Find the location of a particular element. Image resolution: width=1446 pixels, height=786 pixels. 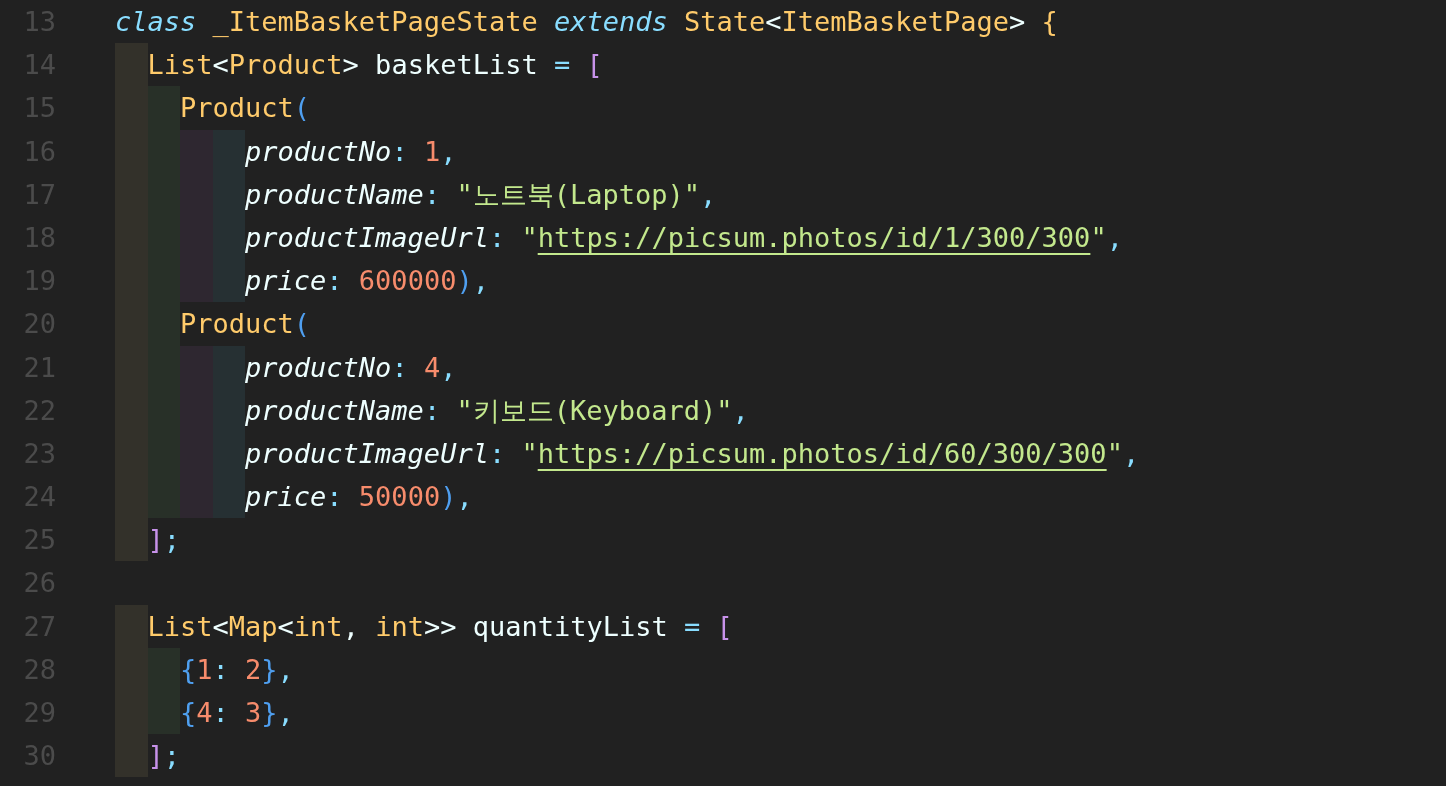

code-line: {1: 2}, is located at coordinates (204, 669).